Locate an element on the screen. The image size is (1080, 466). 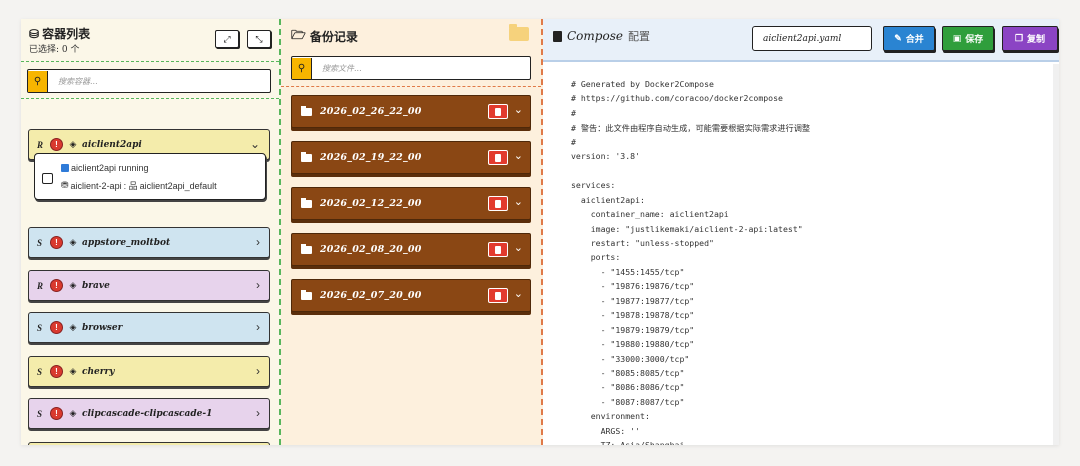
compose-title-suffix: 配置 is located at coordinates (638, 36).